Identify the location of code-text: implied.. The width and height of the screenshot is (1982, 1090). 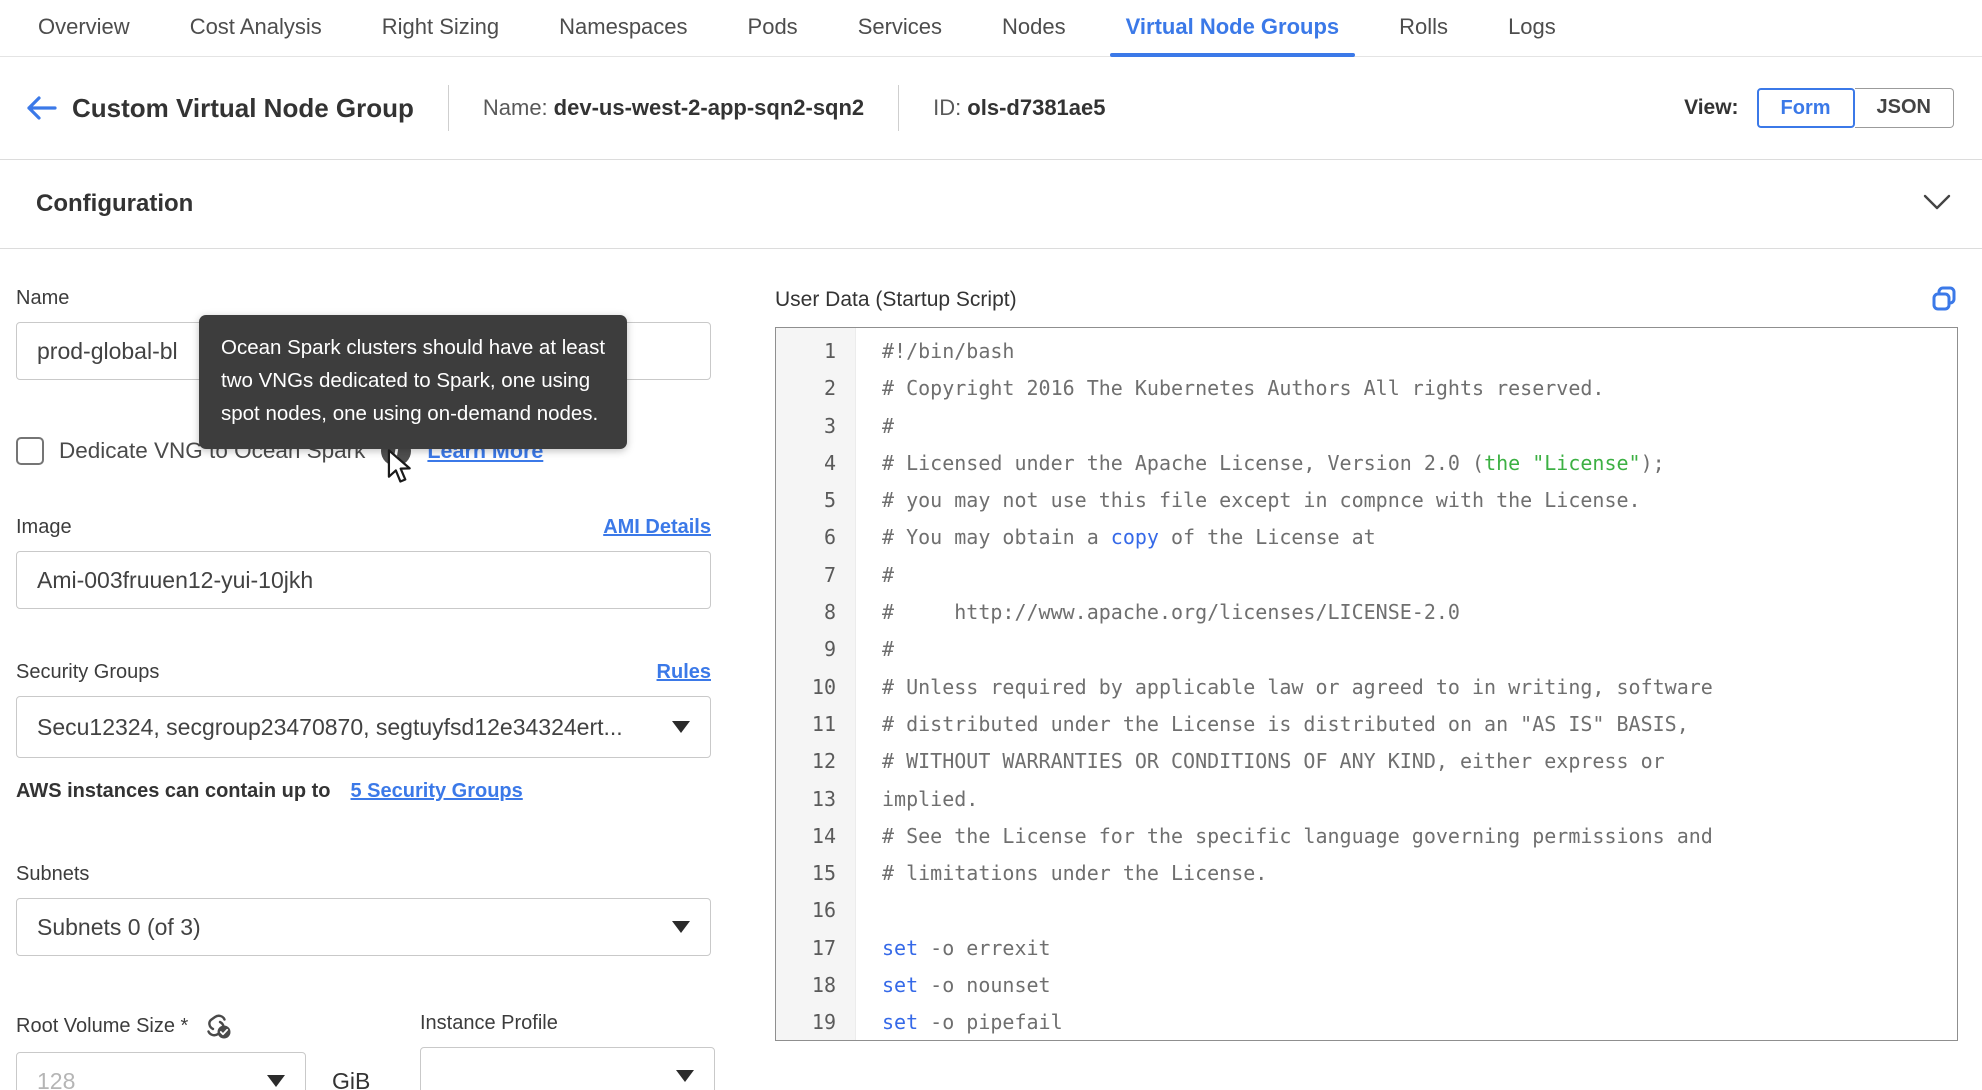
(930, 798).